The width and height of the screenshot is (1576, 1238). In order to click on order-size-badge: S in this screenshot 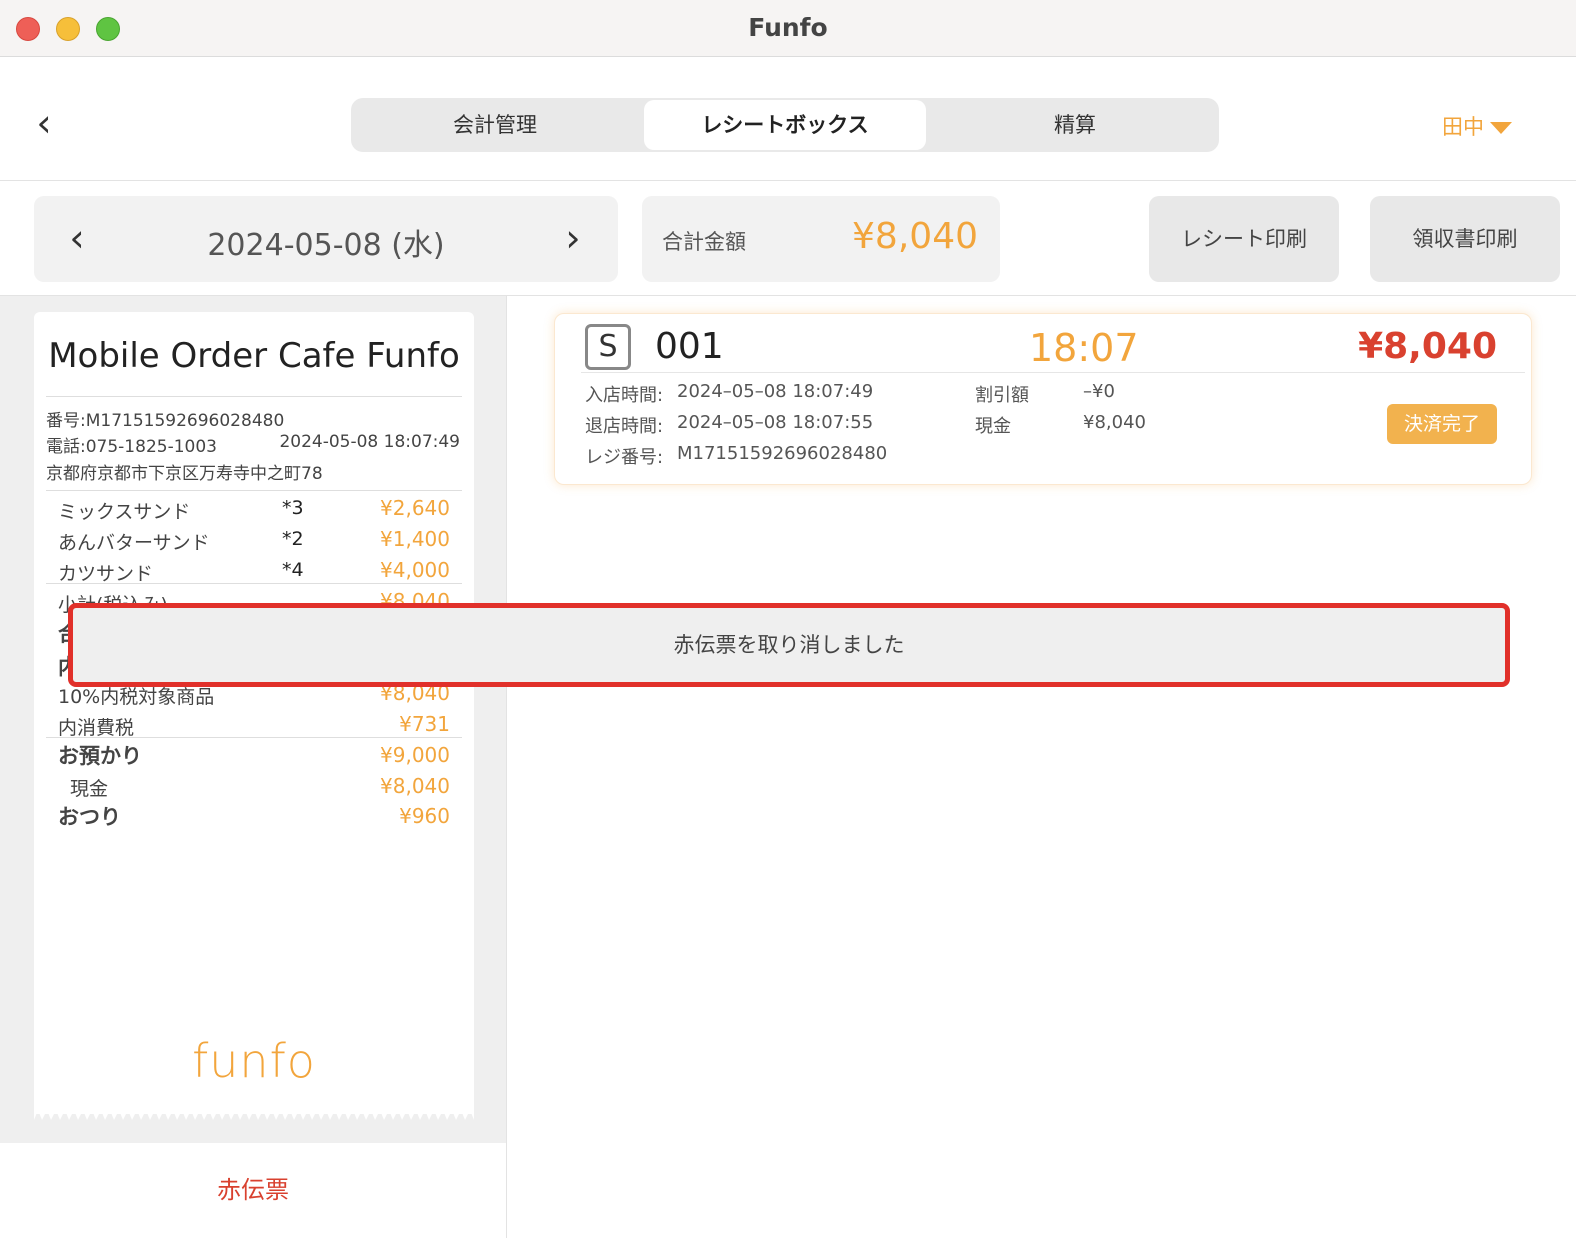, I will do `click(608, 347)`.